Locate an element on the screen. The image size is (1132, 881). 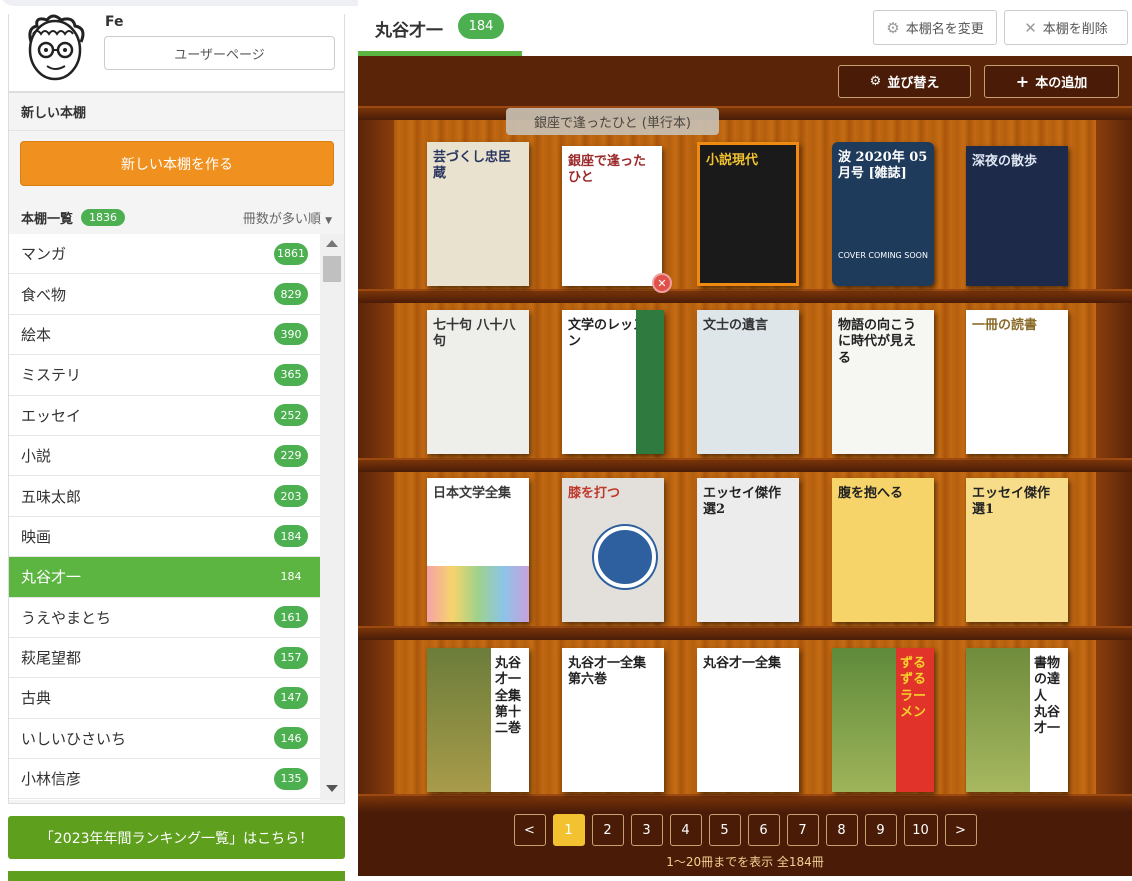
gear-icon: ⚙ is located at coordinates (875, 81).